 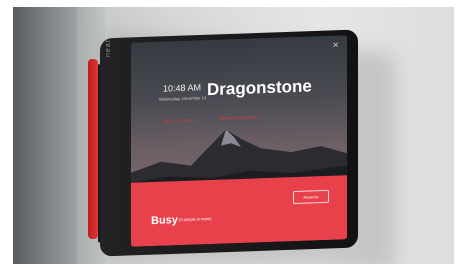 I want to click on status-bar: Busy (5 people in room) Reserve, so click(x=239, y=211).